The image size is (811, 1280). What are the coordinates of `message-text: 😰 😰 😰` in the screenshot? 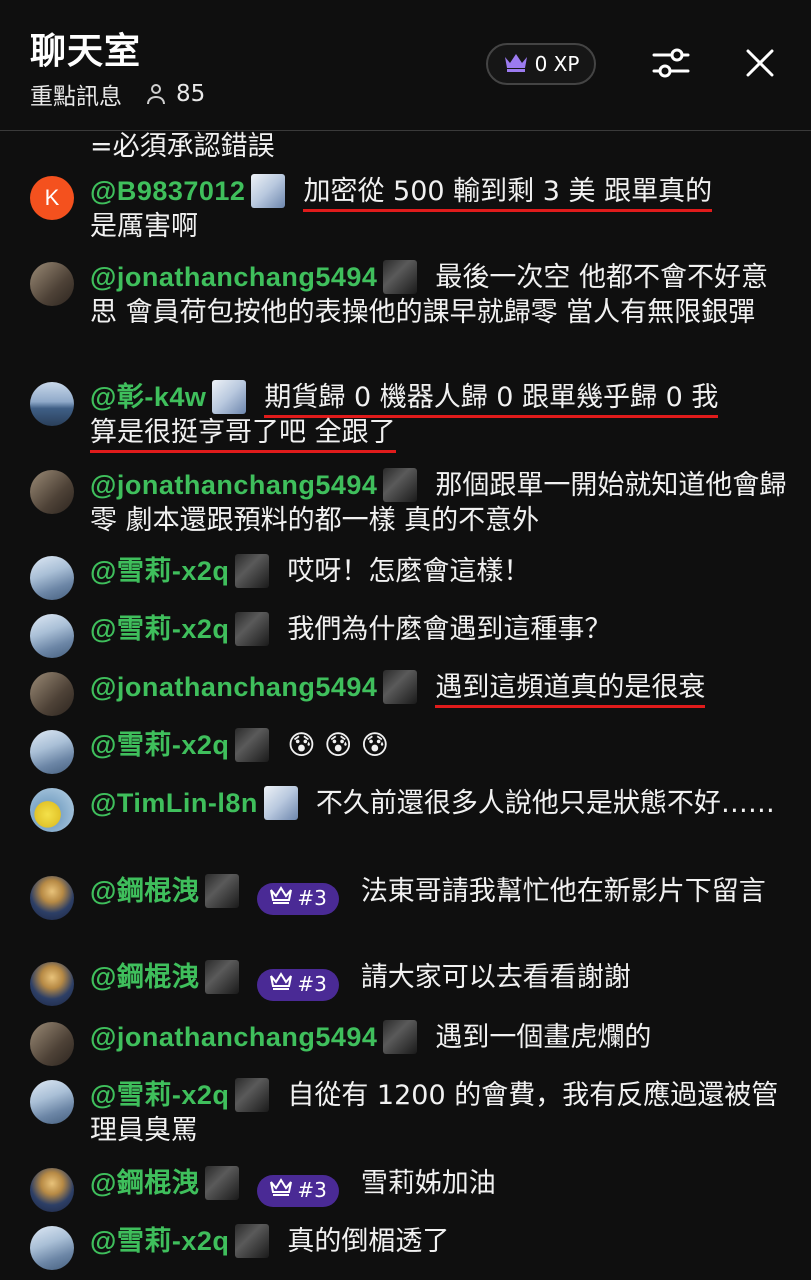 It's located at (338, 745).